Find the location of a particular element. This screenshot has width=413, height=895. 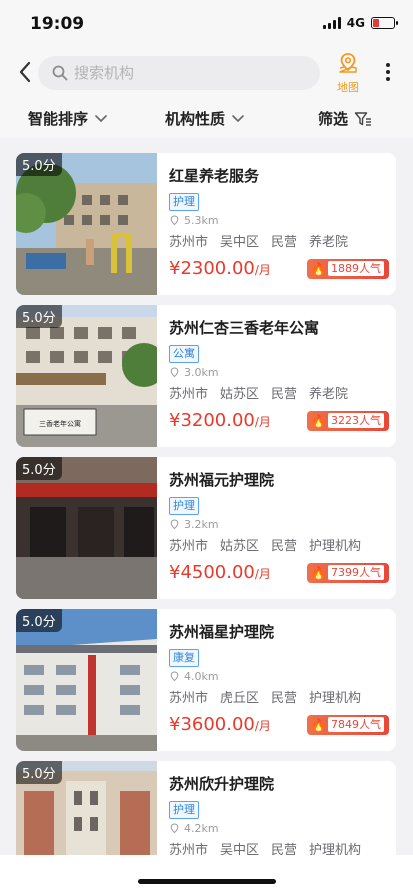

institution-name: 苏州福元护理院 is located at coordinates (222, 480).